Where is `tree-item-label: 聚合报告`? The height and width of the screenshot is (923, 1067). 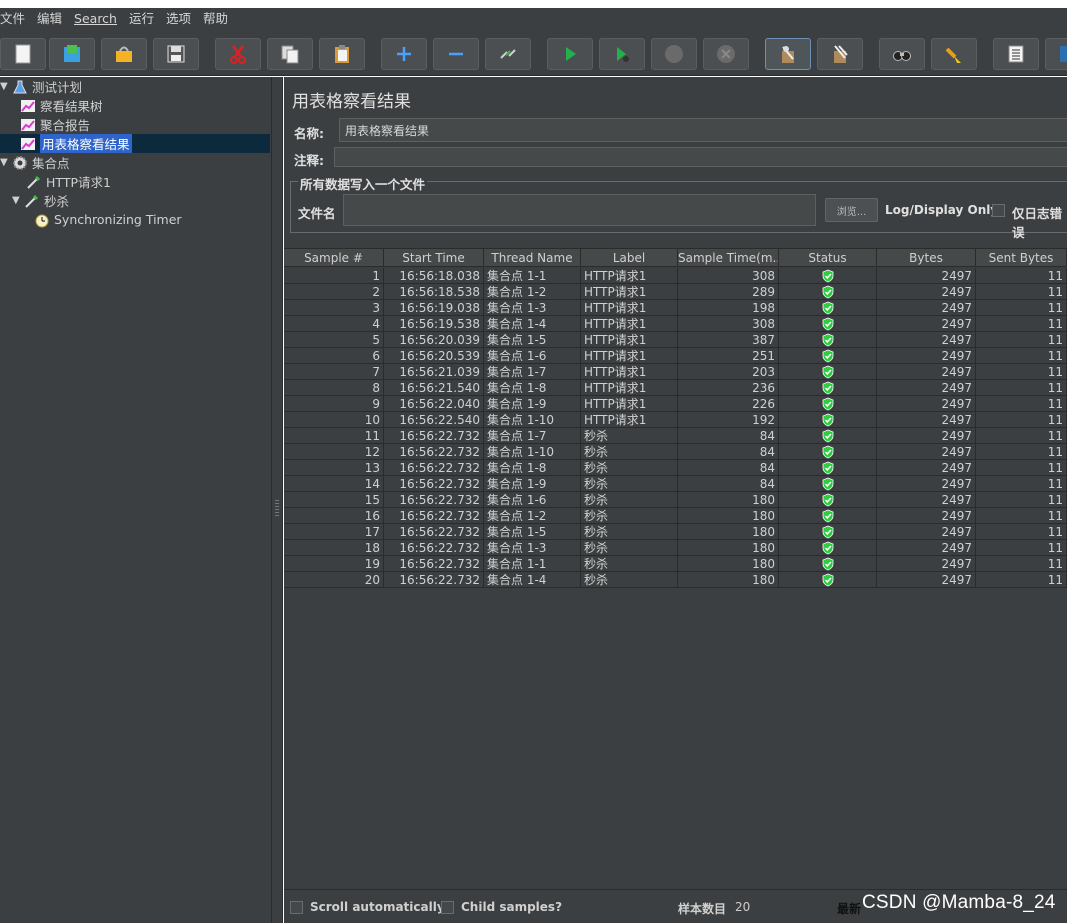 tree-item-label: 聚合报告 is located at coordinates (65, 125).